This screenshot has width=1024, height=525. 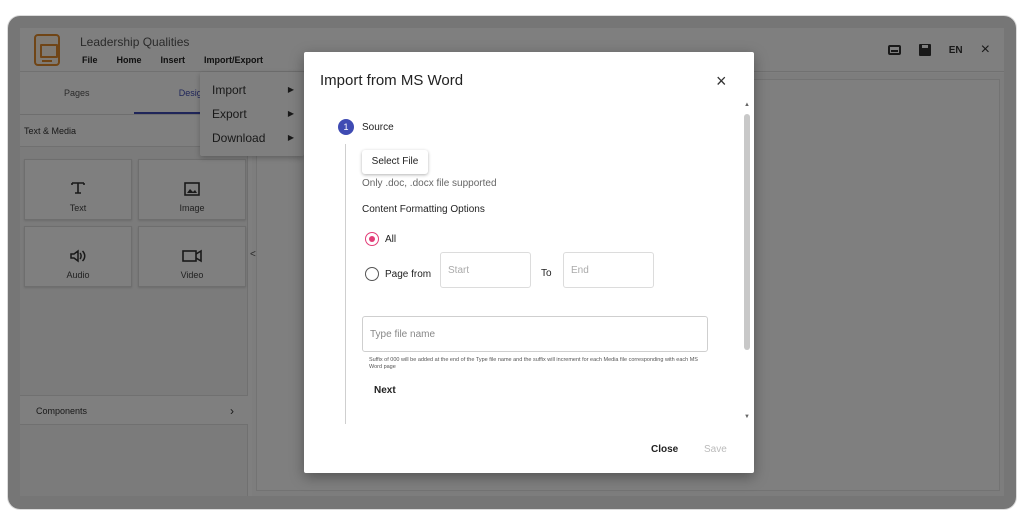 What do you see at coordinates (408, 274) in the screenshot?
I see `radio-page-from-label: Page from` at bounding box center [408, 274].